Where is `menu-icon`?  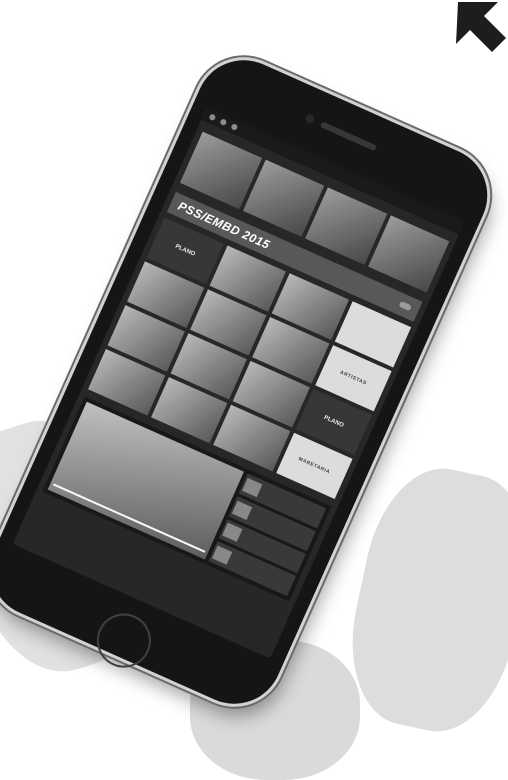 menu-icon is located at coordinates (223, 122).